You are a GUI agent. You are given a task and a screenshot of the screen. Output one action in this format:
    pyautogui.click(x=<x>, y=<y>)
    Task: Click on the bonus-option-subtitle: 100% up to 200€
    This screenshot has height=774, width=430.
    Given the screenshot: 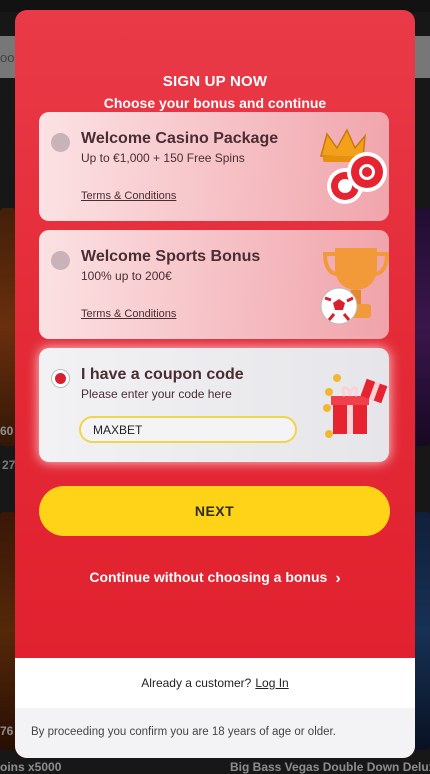 What is the action you would take?
    pyautogui.click(x=126, y=276)
    